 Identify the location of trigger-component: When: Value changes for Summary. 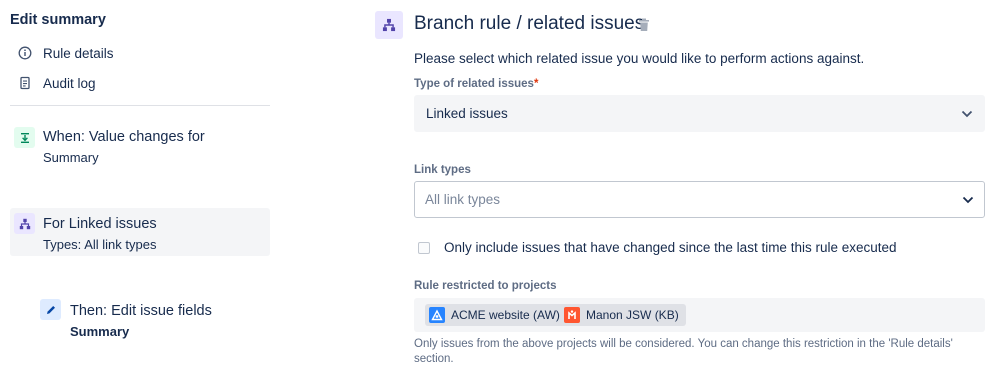
(140, 145).